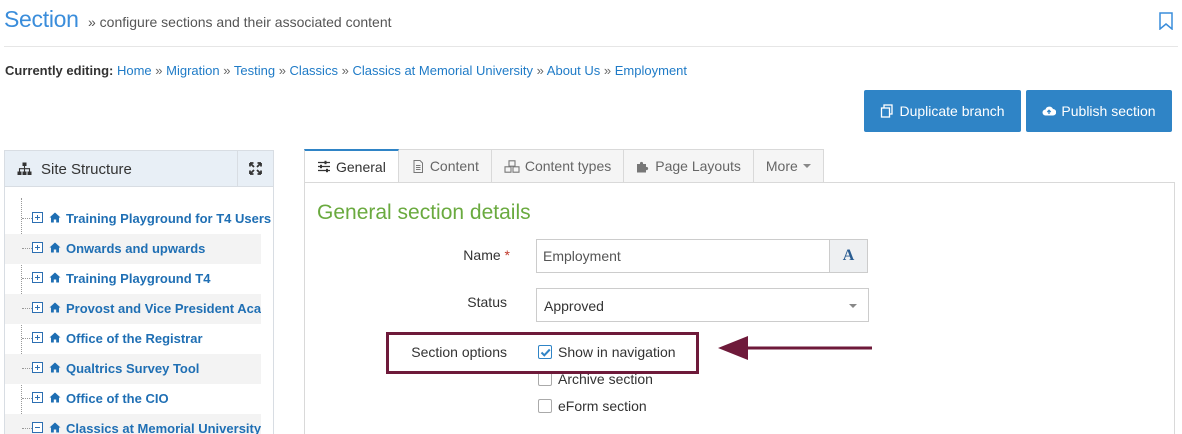 The width and height of the screenshot is (1182, 434). What do you see at coordinates (806, 166) in the screenshot?
I see `caret-down-icon` at bounding box center [806, 166].